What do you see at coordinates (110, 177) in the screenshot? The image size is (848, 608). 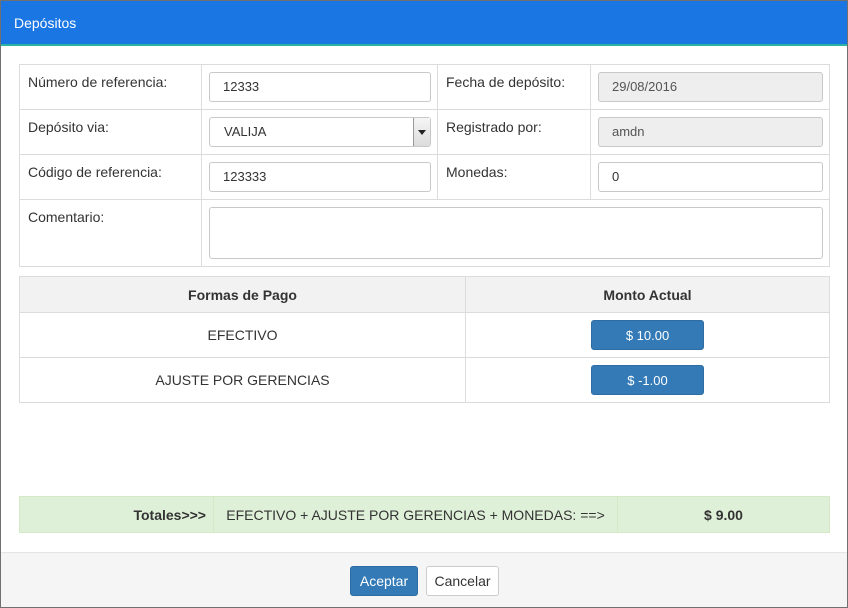 I see `codigo-referencia-label: Código de referencia:` at bounding box center [110, 177].